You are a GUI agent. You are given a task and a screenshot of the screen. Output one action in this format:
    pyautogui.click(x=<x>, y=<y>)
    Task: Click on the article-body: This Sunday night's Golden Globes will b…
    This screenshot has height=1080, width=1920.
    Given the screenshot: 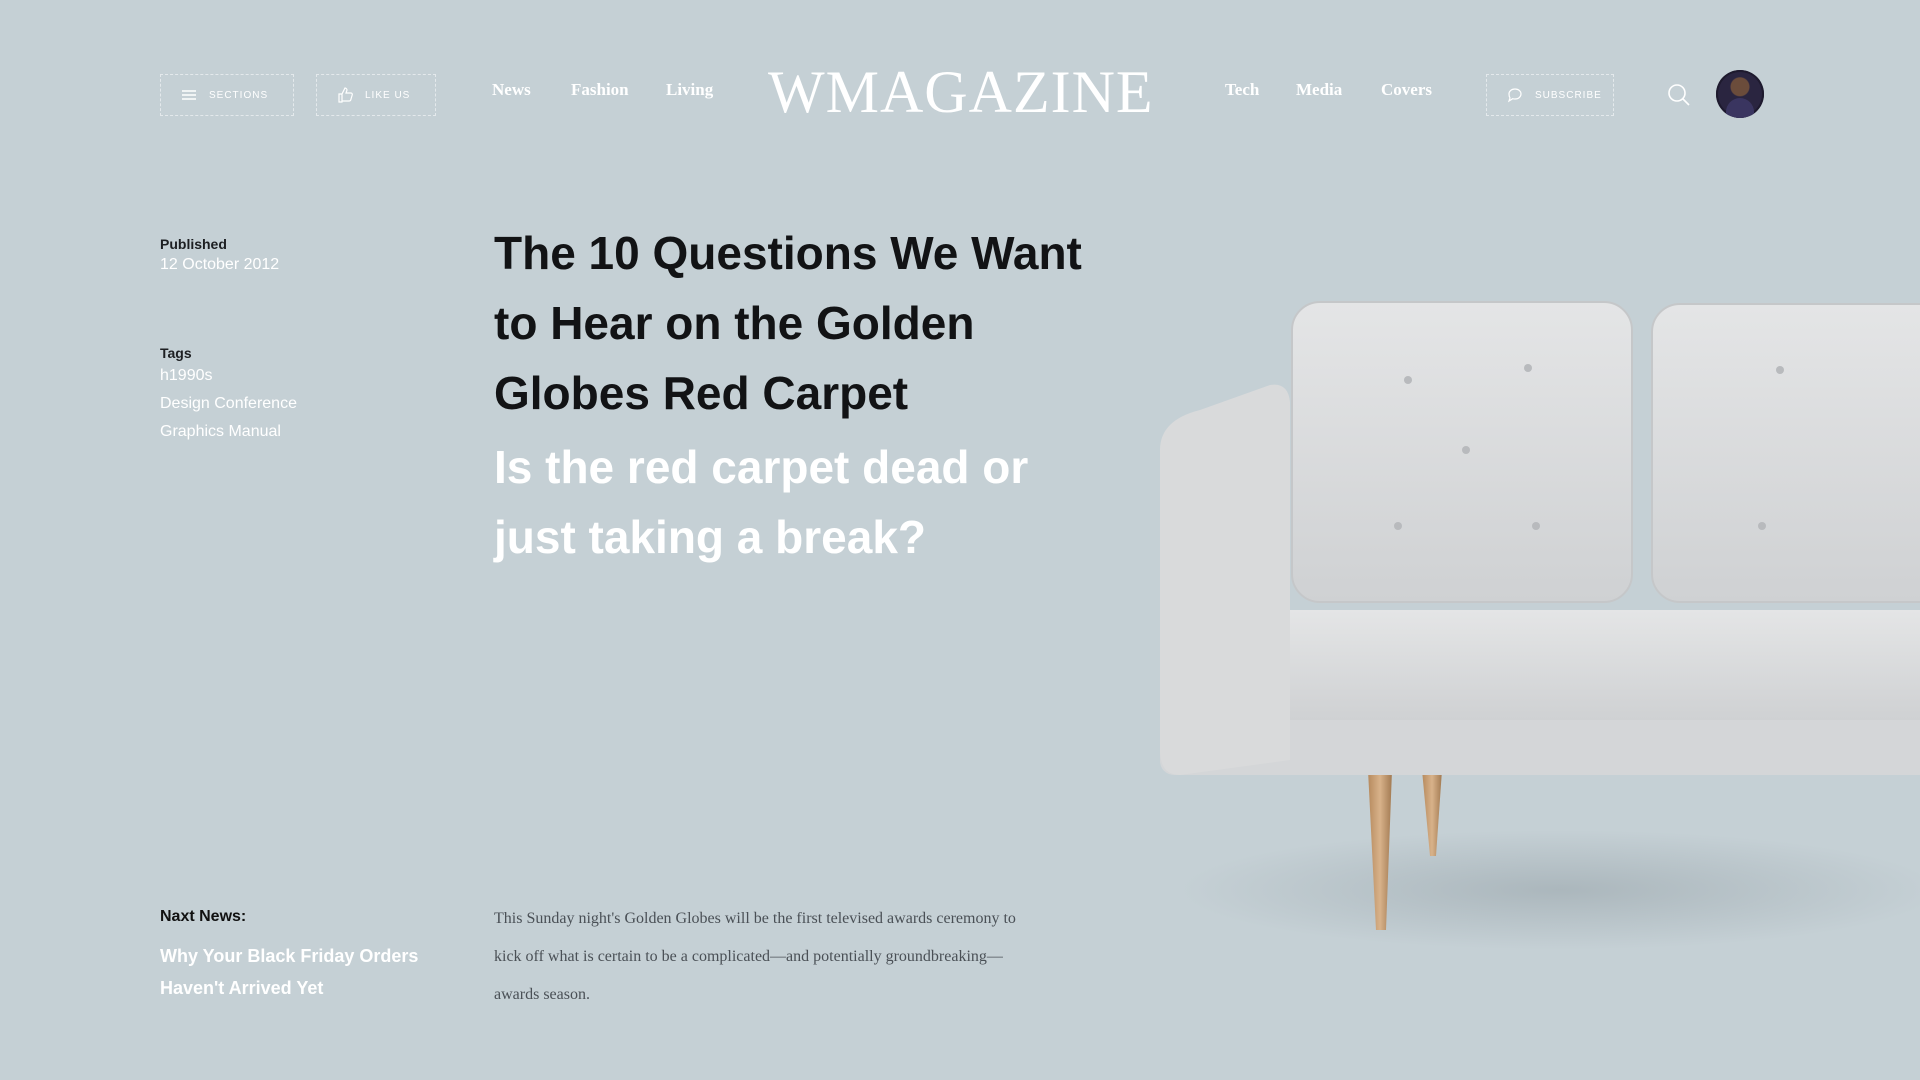 What is the action you would take?
    pyautogui.click(x=755, y=956)
    